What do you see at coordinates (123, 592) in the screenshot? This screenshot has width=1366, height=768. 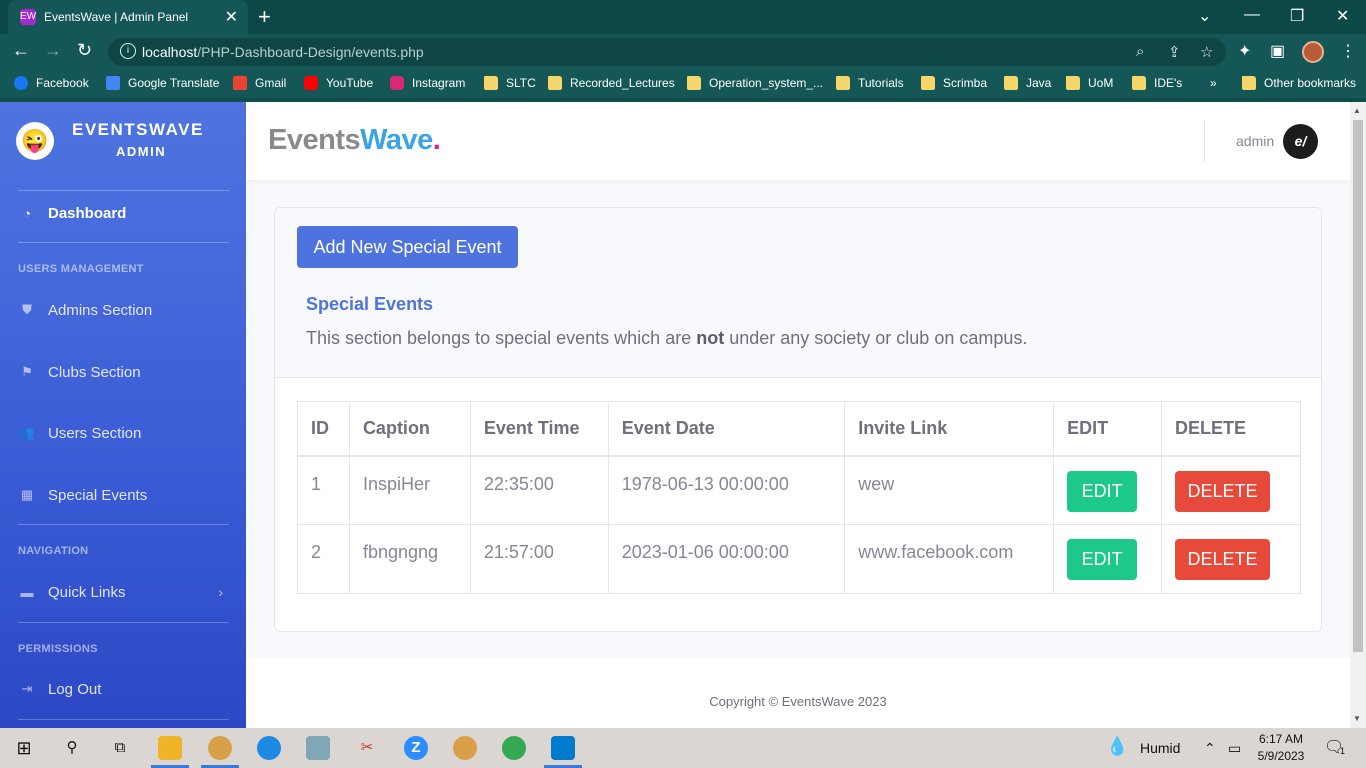 I see `sidebar-item-quick-links: ▬ Quick Links ›` at bounding box center [123, 592].